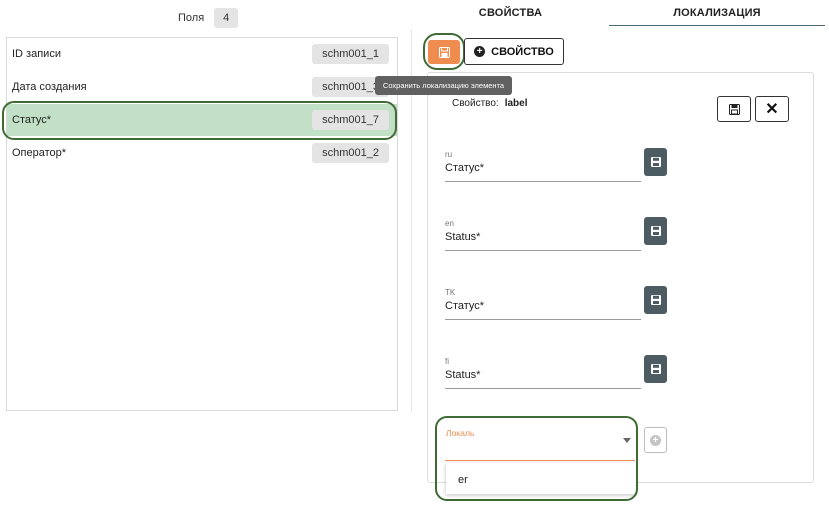  What do you see at coordinates (717, 13) in the screenshot?
I see `tab-localization: ЛОКАЛИЗАЦИЯ` at bounding box center [717, 13].